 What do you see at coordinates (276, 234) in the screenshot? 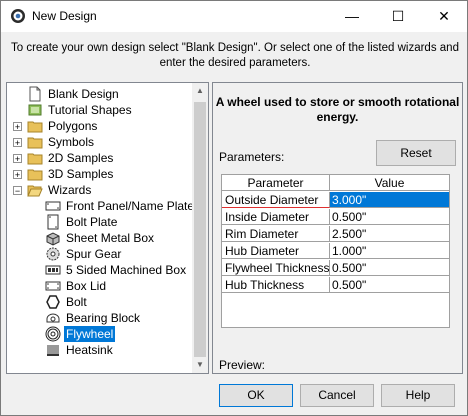
I see `parameter-name: Rim Diameter` at bounding box center [276, 234].